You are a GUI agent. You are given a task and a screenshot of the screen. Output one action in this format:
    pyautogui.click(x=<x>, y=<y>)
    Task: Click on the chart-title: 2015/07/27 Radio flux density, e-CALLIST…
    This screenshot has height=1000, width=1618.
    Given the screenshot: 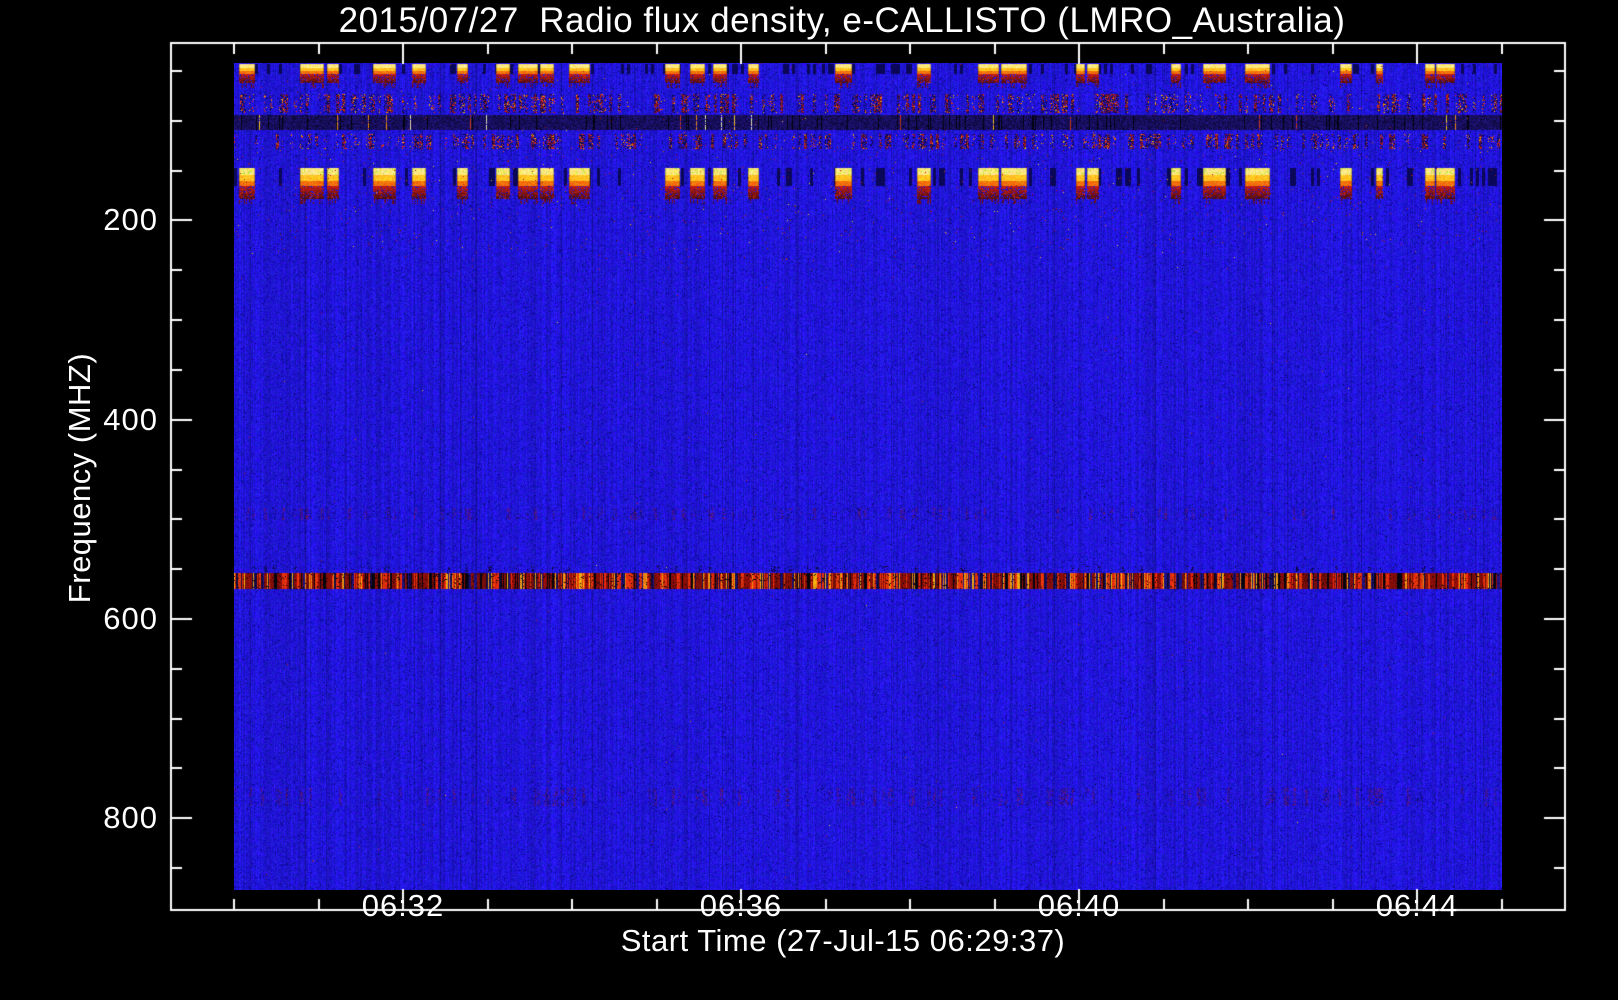 What is the action you would take?
    pyautogui.click(x=842, y=20)
    